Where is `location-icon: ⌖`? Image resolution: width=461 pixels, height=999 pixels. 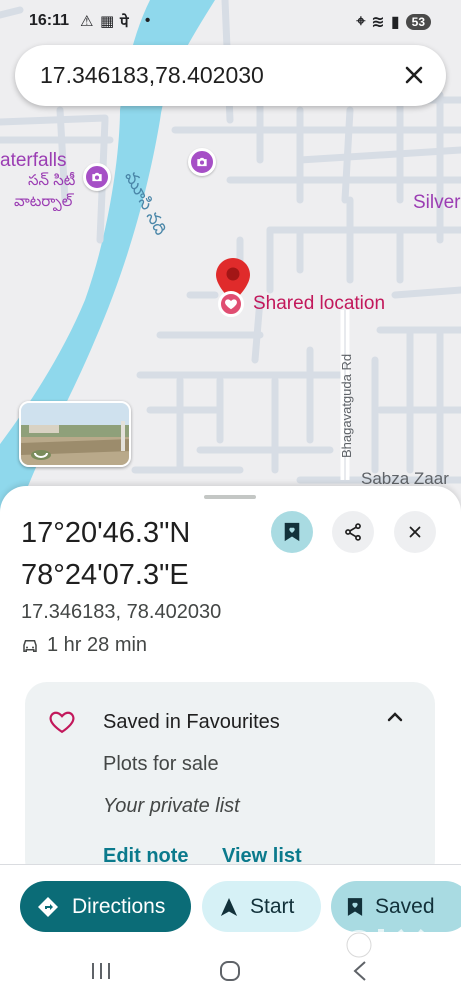 location-icon: ⌖ is located at coordinates (361, 21).